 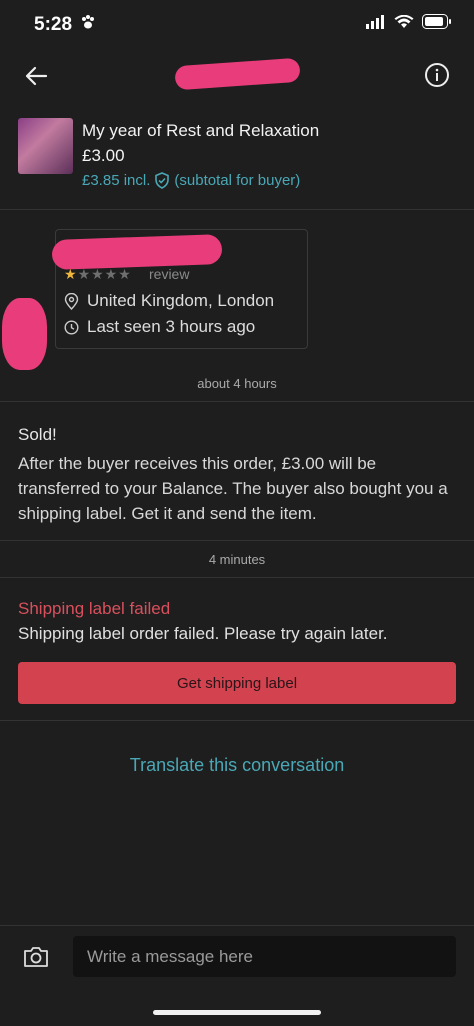 I want to click on battery-icon, so click(x=436, y=21).